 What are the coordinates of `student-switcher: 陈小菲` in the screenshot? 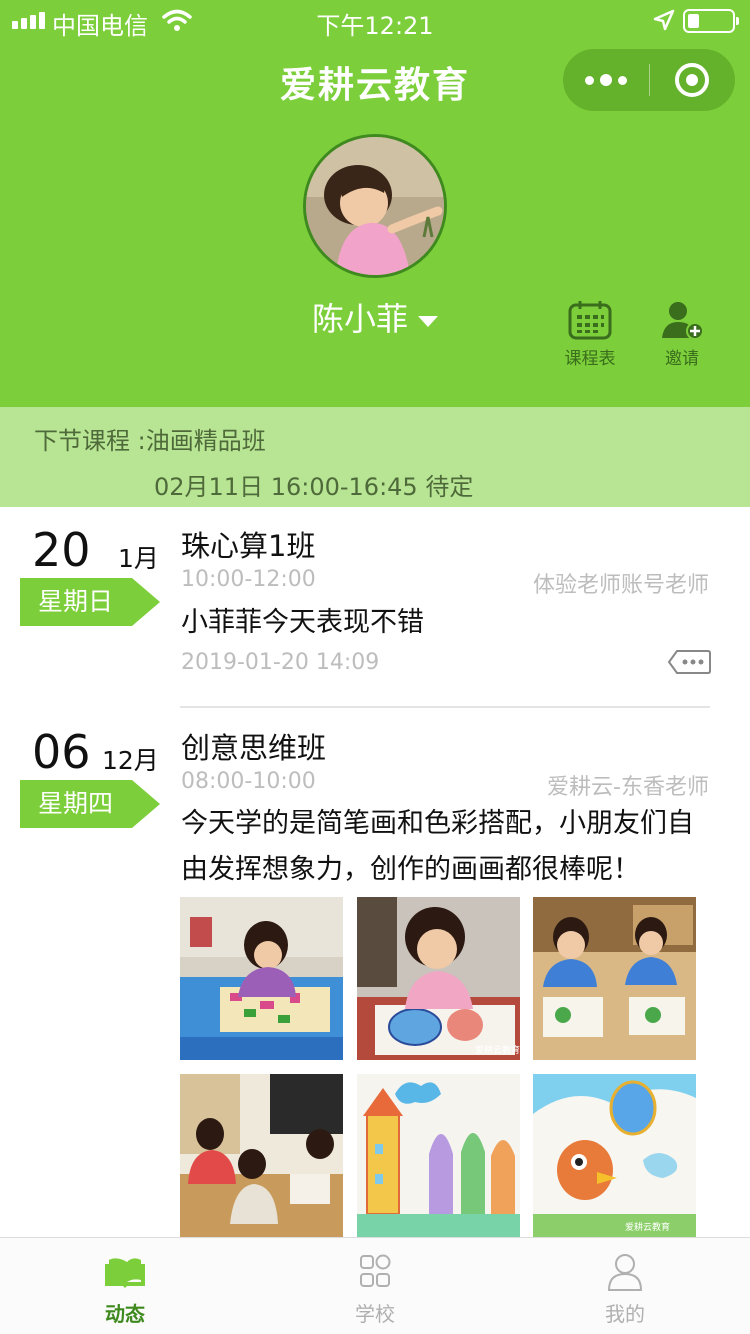 It's located at (375, 317).